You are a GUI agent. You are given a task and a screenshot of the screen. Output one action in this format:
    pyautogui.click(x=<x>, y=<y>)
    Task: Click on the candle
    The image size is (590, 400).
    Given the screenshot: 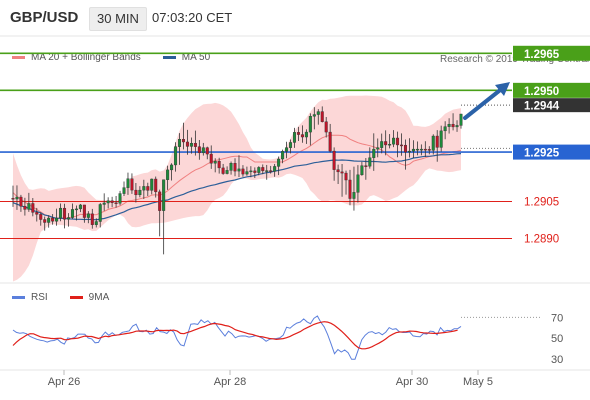 What is the action you would take?
    pyautogui.click(x=120, y=198)
    